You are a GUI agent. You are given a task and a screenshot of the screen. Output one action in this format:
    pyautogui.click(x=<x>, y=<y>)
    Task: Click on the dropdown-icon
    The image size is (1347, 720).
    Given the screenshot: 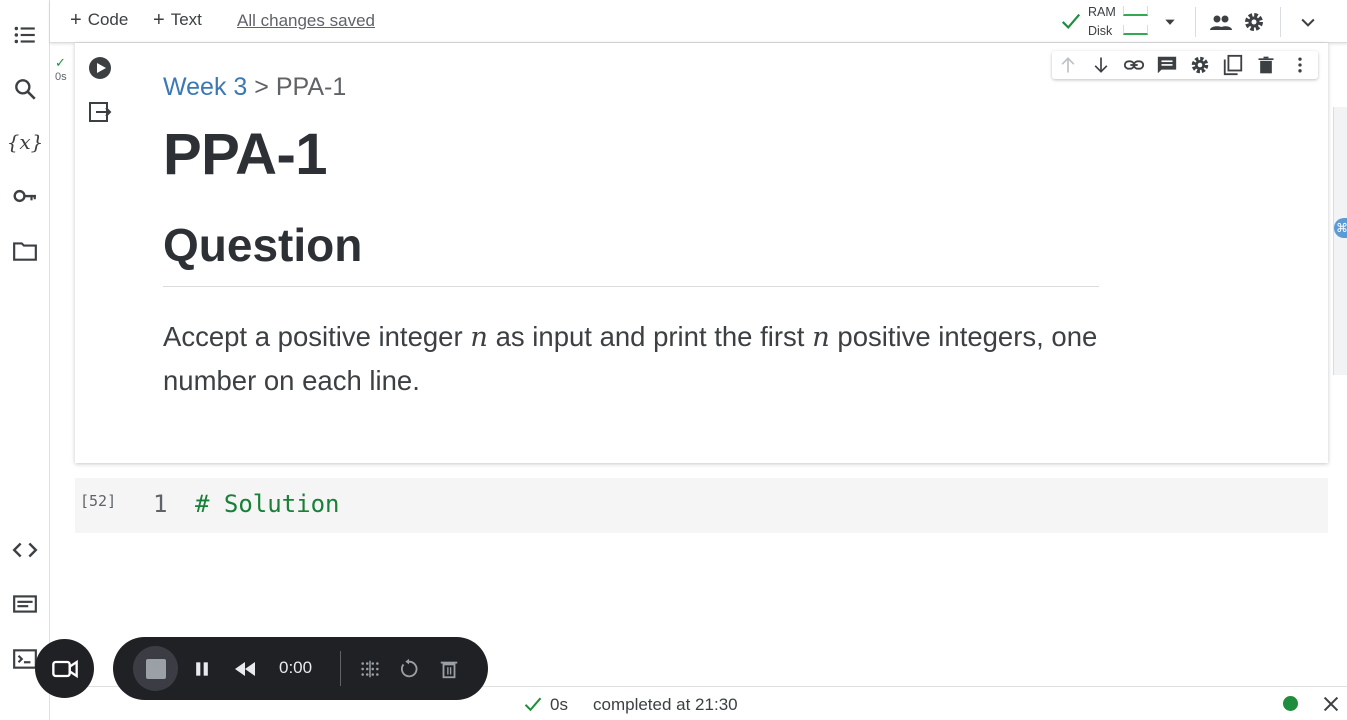 What is the action you would take?
    pyautogui.click(x=1170, y=22)
    